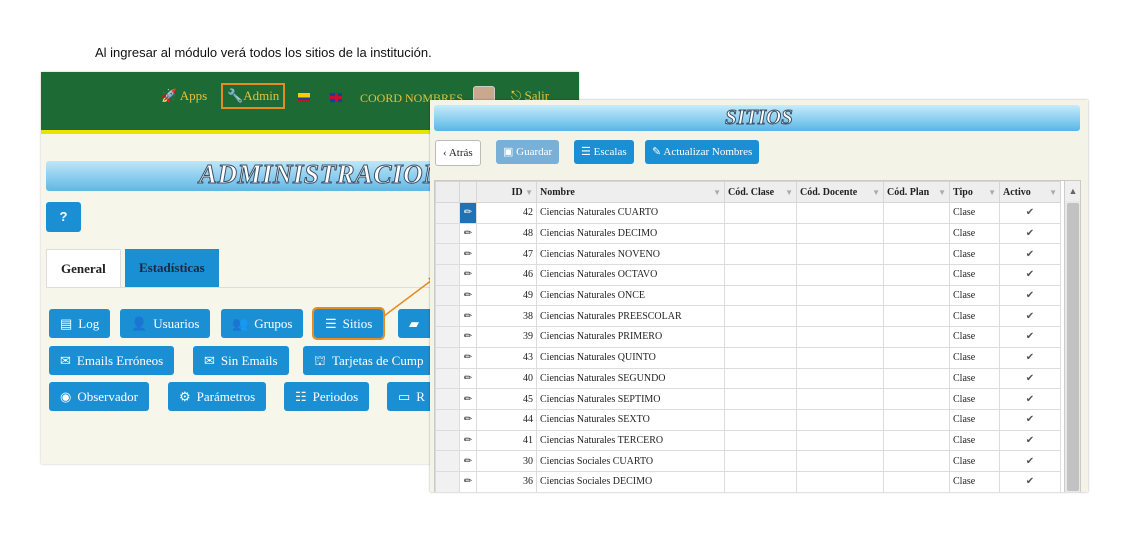  Describe the element at coordinates (172, 268) in the screenshot. I see `tab-statistics: Estadísticas` at that location.